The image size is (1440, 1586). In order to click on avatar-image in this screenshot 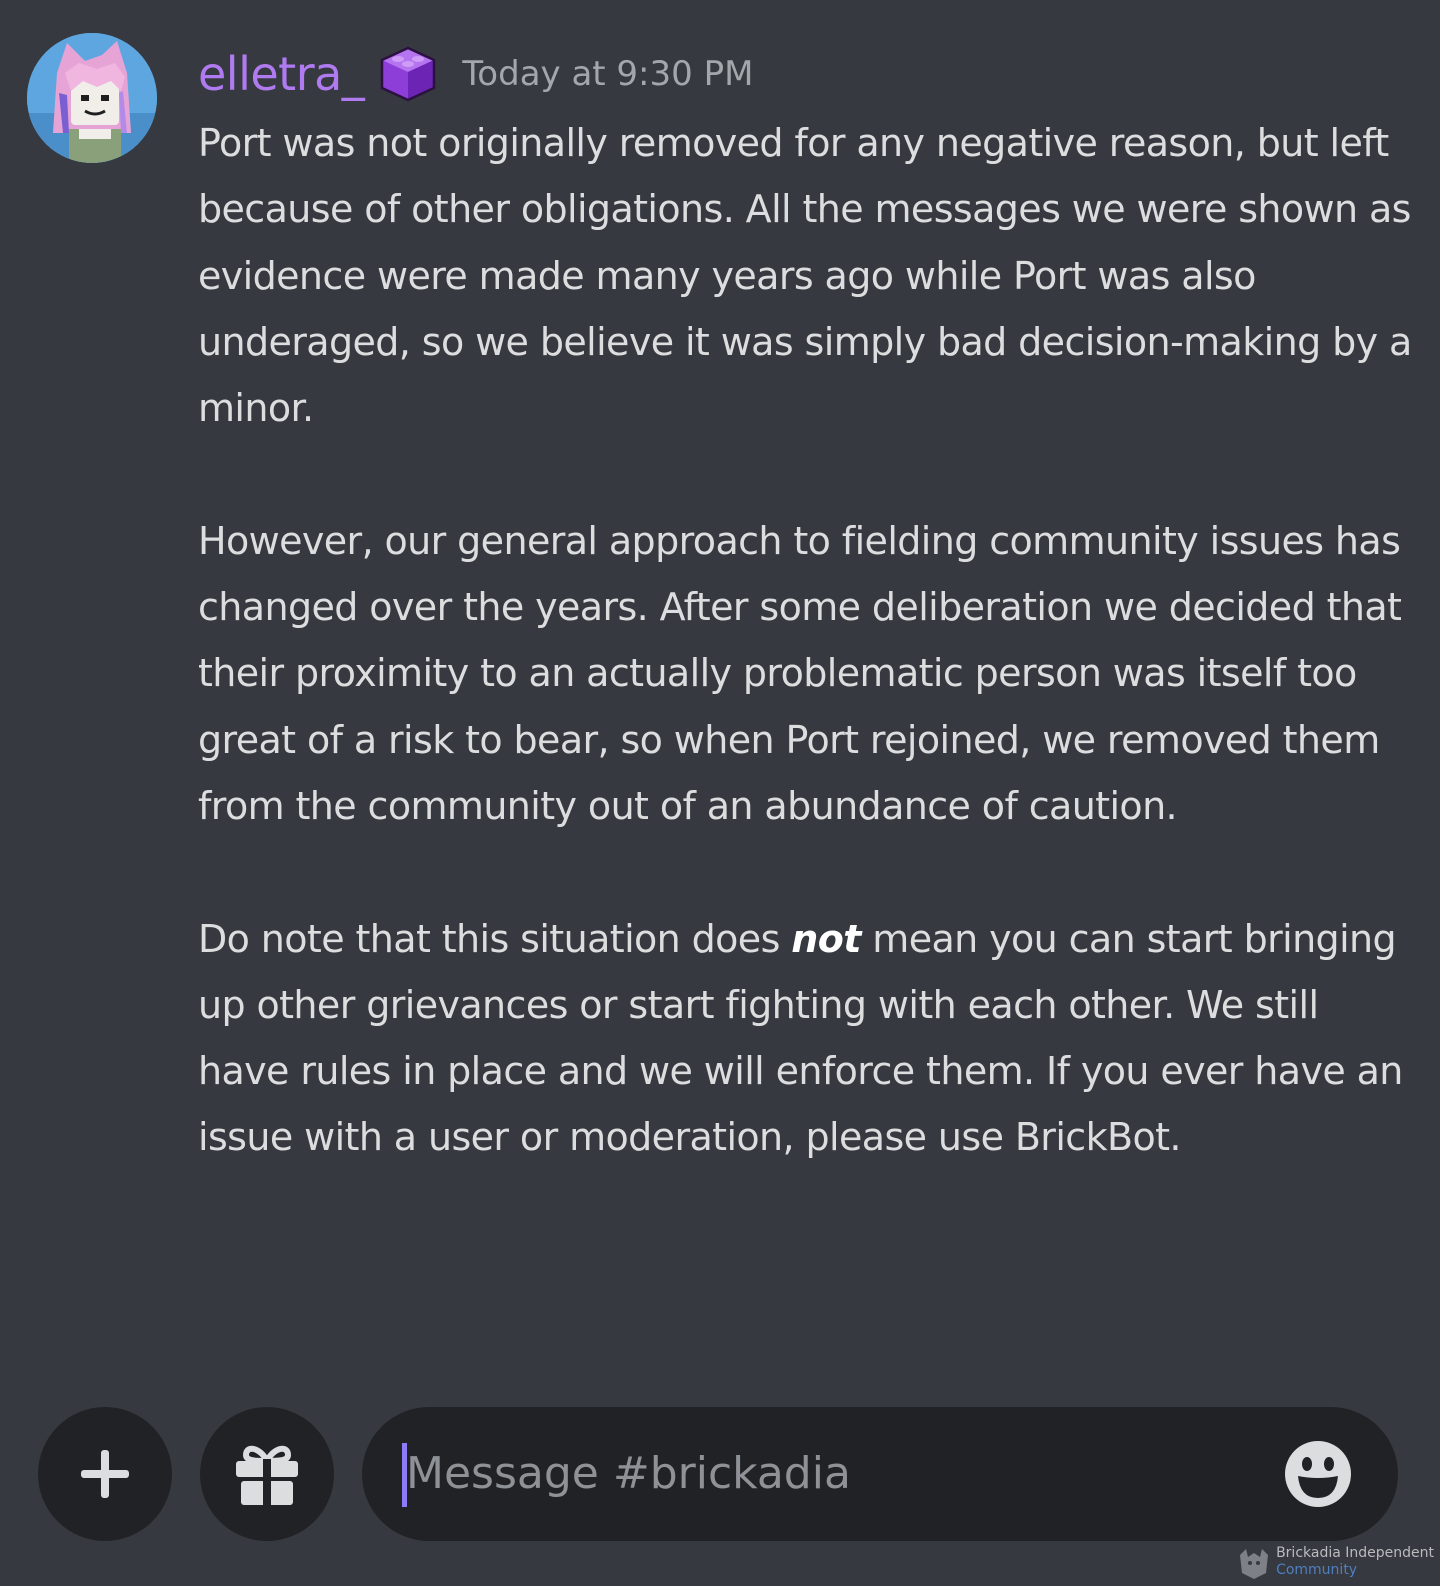, I will do `click(92, 98)`.